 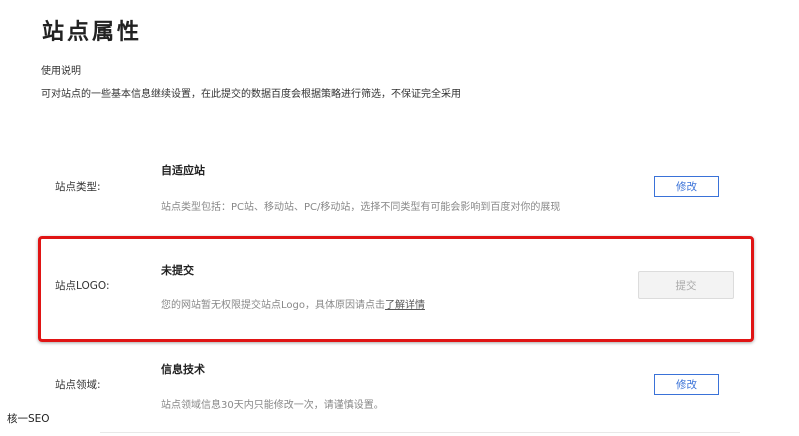 I want to click on site-domain-modify-button: 修改, so click(x=686, y=384).